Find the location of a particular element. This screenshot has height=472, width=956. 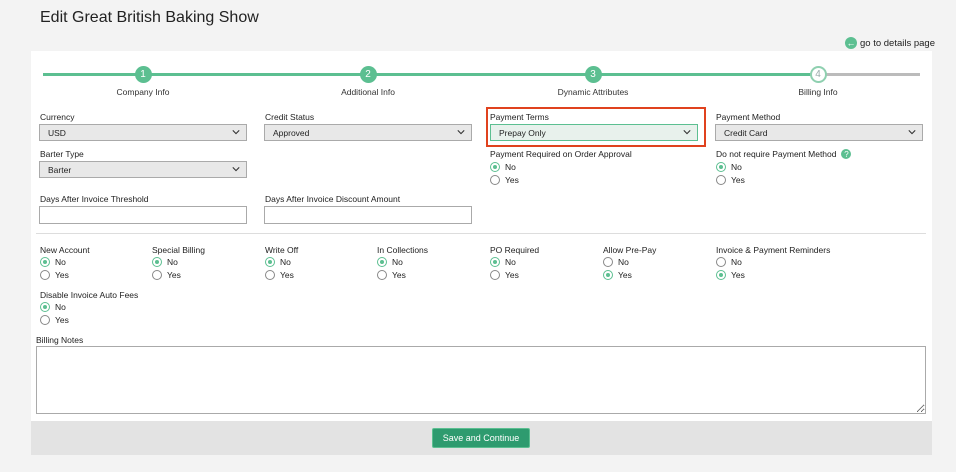

step-additional-info: 2 Additional Info is located at coordinates (368, 81).